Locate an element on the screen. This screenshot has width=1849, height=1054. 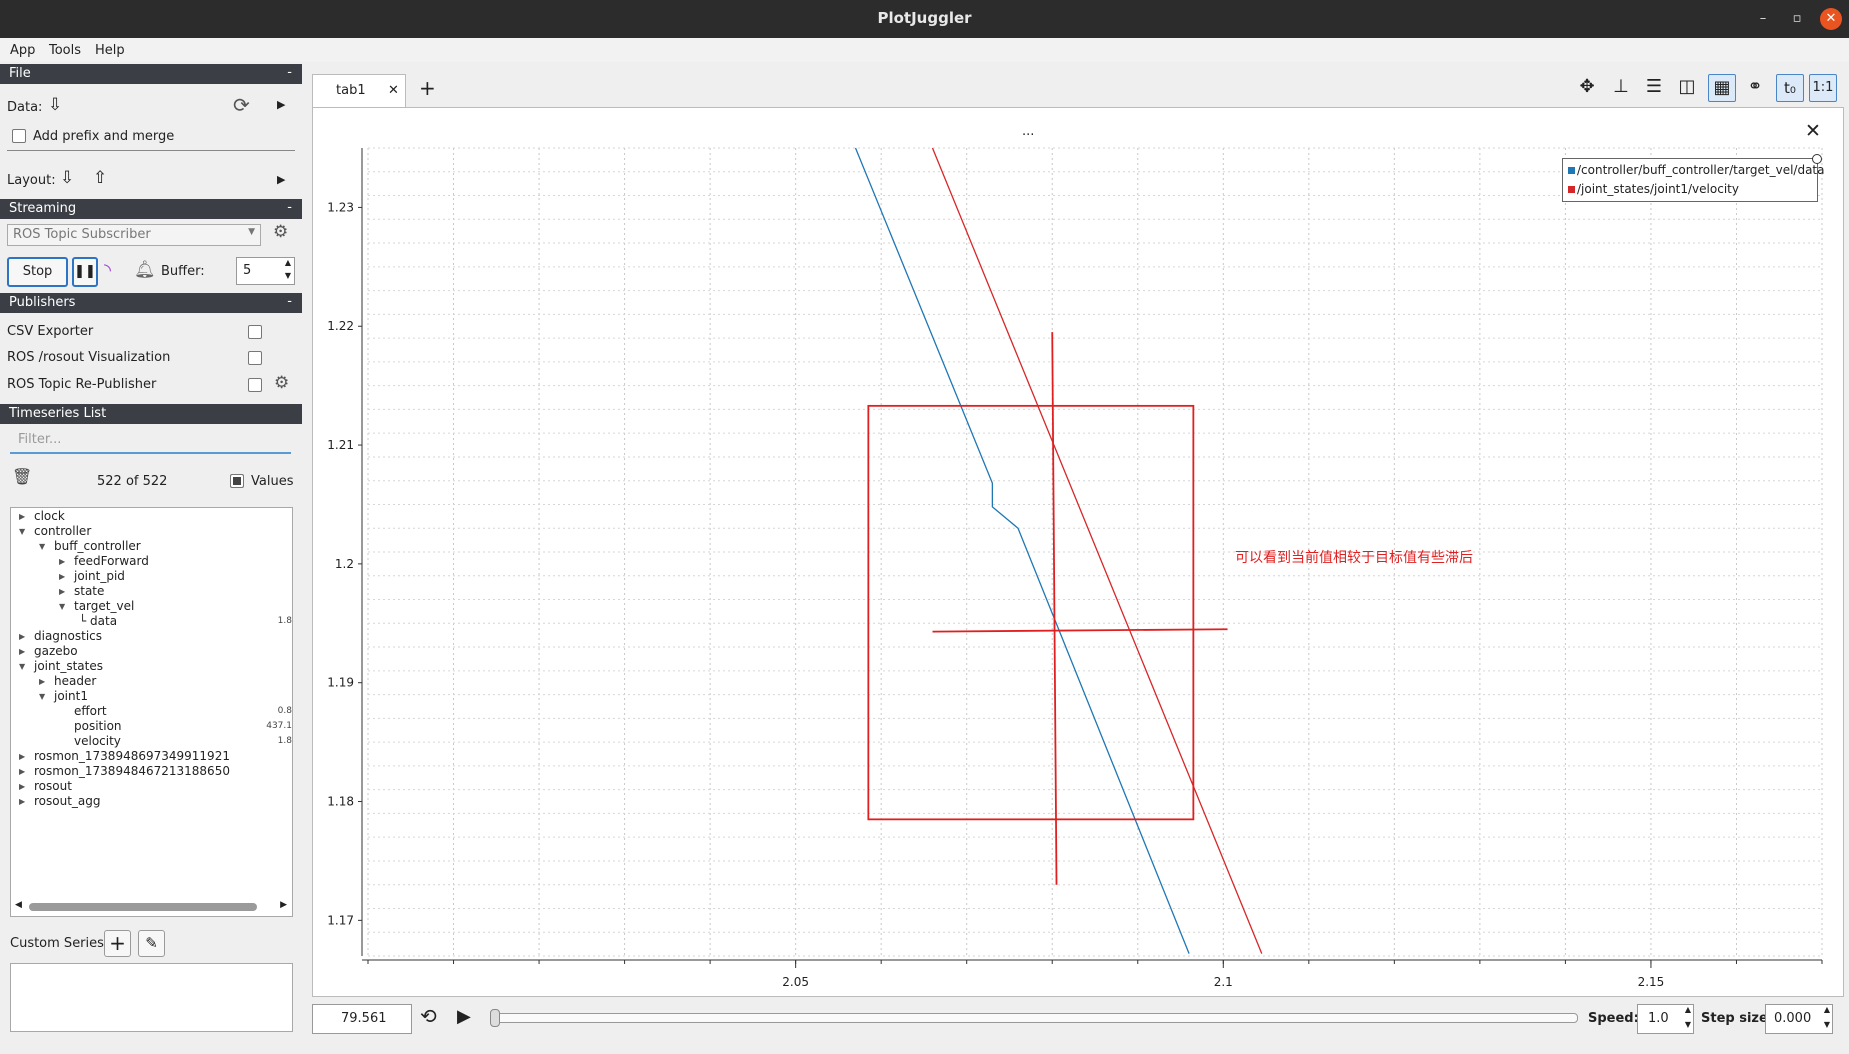
legend-handle is located at coordinates (1817, 159).